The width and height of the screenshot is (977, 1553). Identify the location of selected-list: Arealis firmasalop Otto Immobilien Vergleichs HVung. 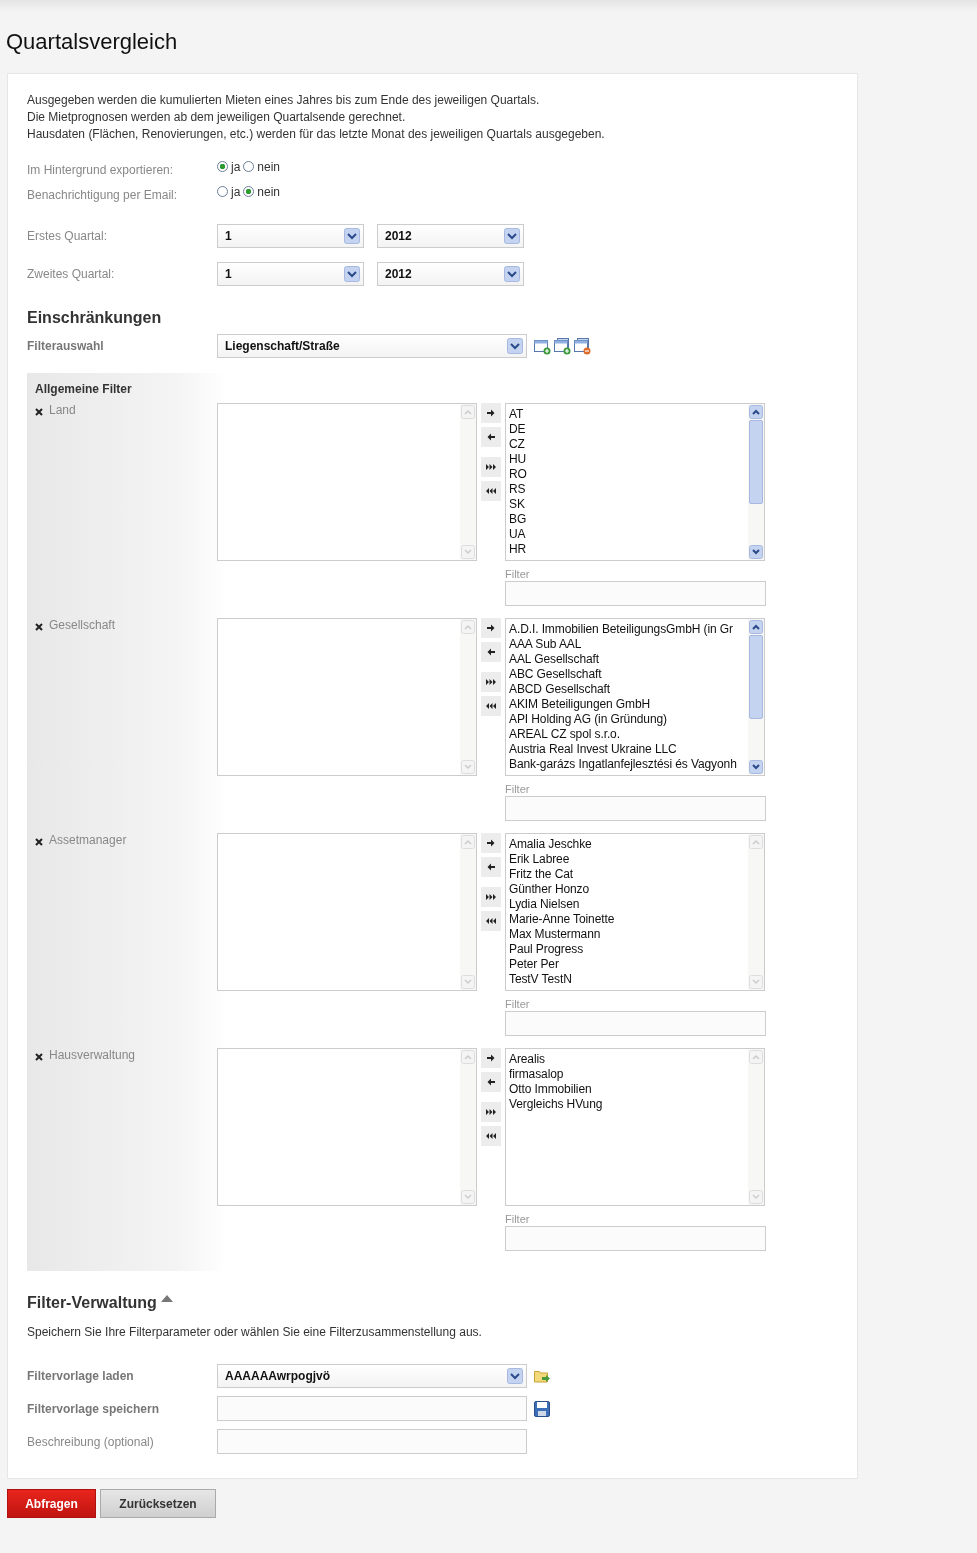
(635, 1127).